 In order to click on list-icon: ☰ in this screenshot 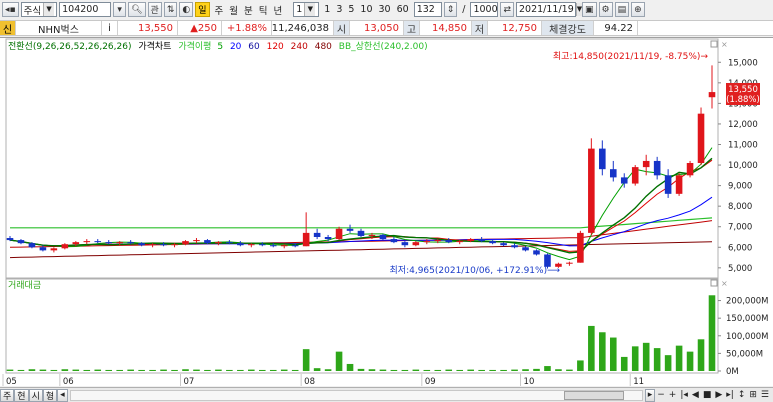, I will do `click(766, 395)`.